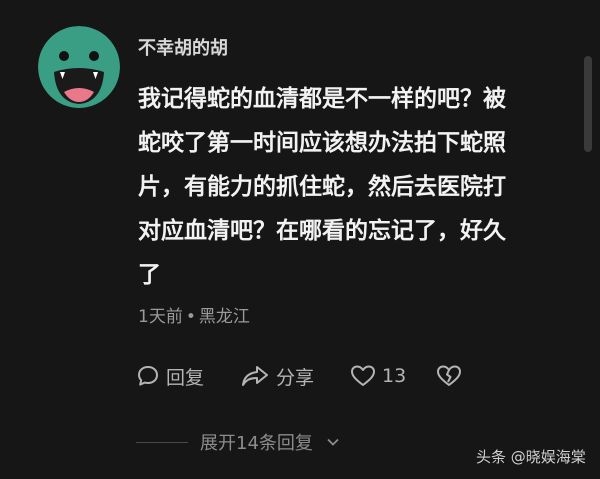  Describe the element at coordinates (531, 457) in the screenshot. I see `watermark: 头条 @晓娱海棠` at that location.